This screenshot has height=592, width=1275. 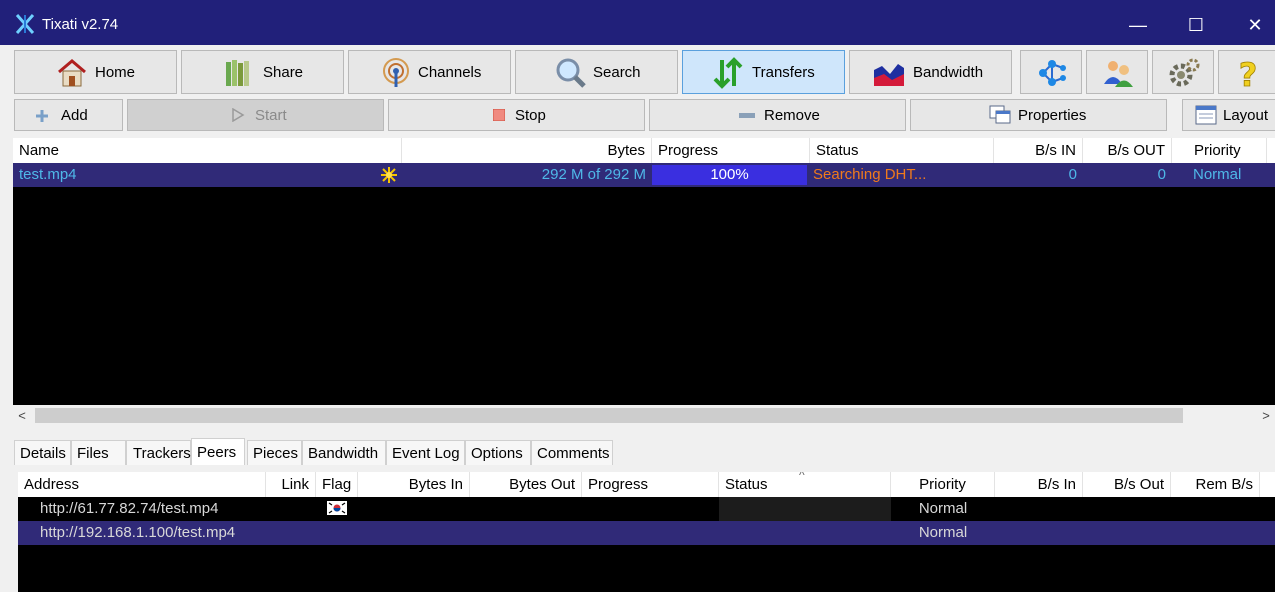 What do you see at coordinates (746, 484) in the screenshot?
I see `peers-col-status-label: Status` at bounding box center [746, 484].